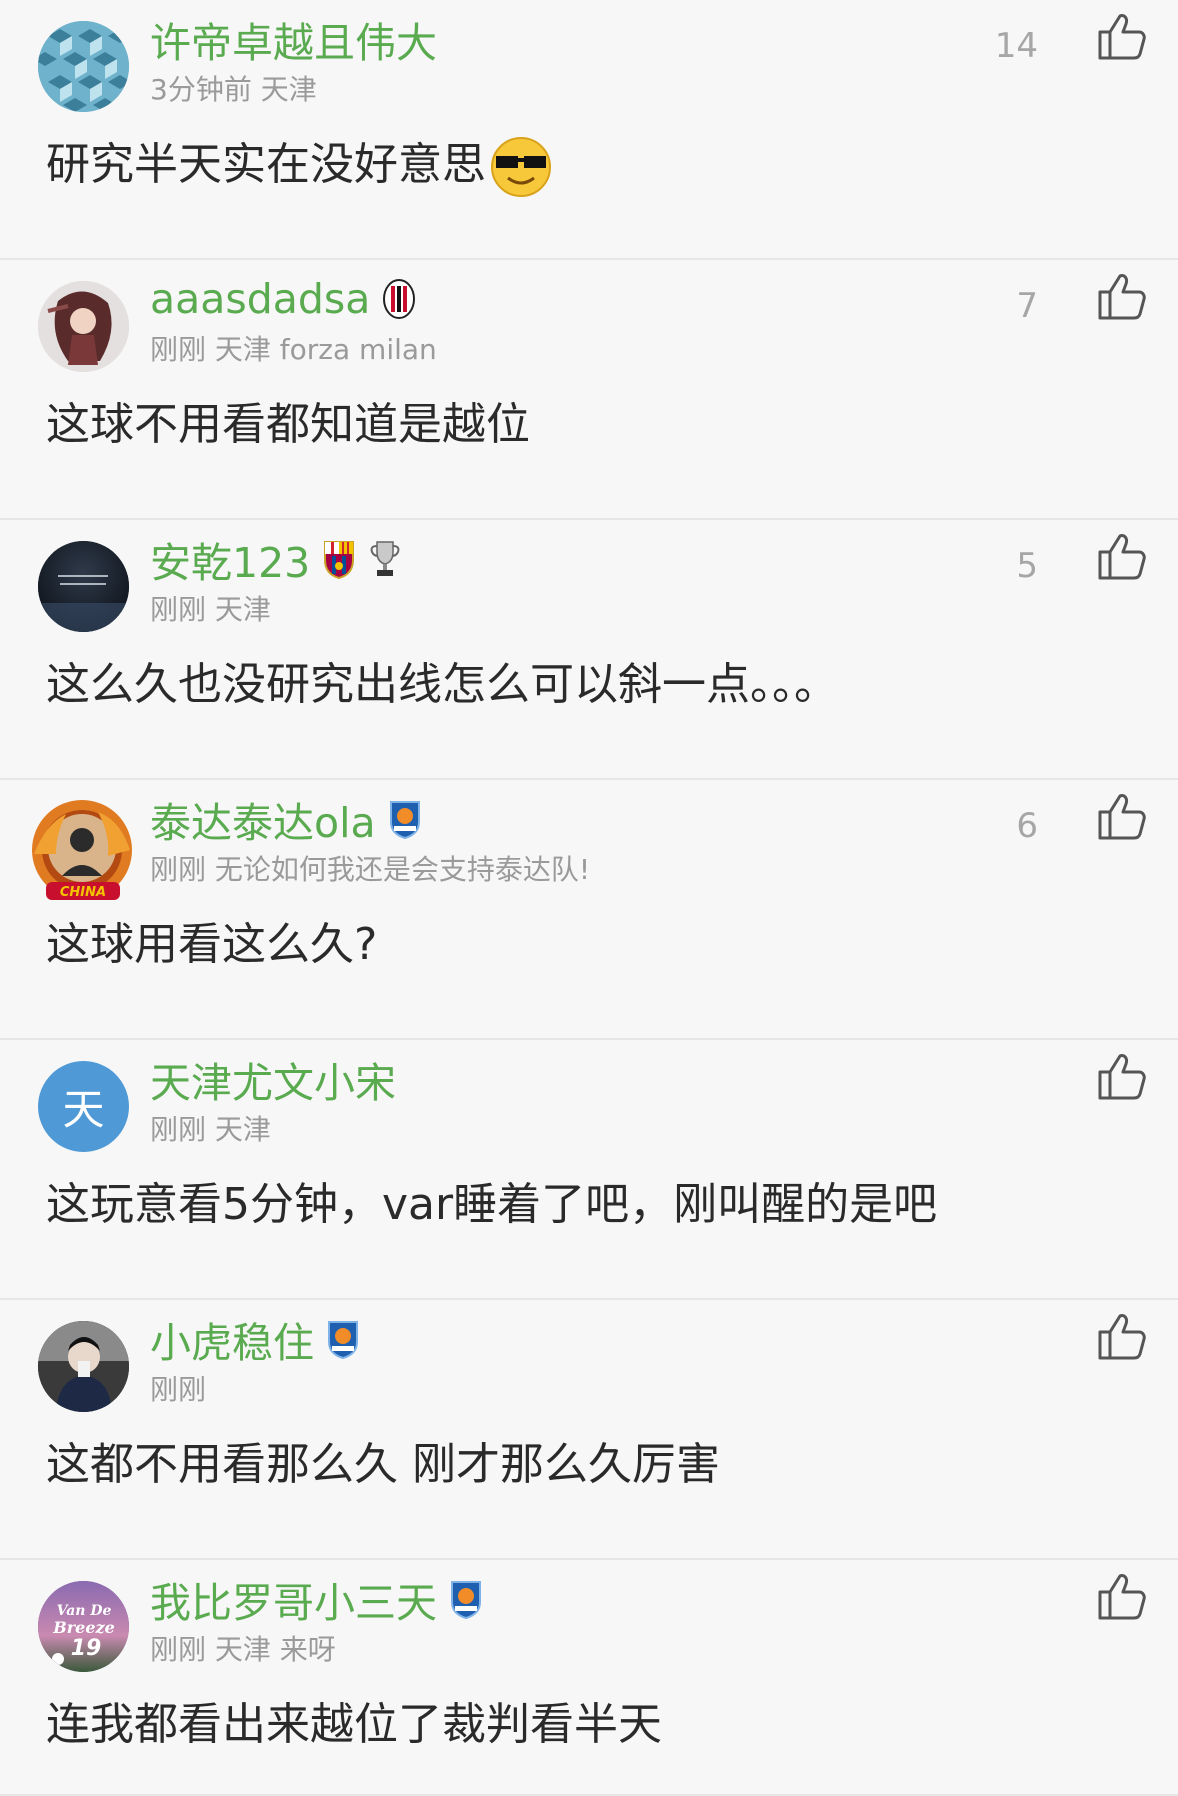  I want to click on comment-text: 这都不用看那么久 刚才那么久厉害, so click(383, 1464).